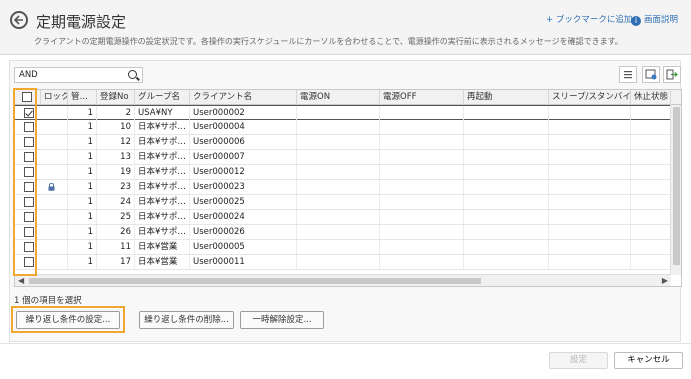 The width and height of the screenshot is (691, 379). I want to click on table-row: 1 23 日本¥サポ… User000023, so click(343, 187).